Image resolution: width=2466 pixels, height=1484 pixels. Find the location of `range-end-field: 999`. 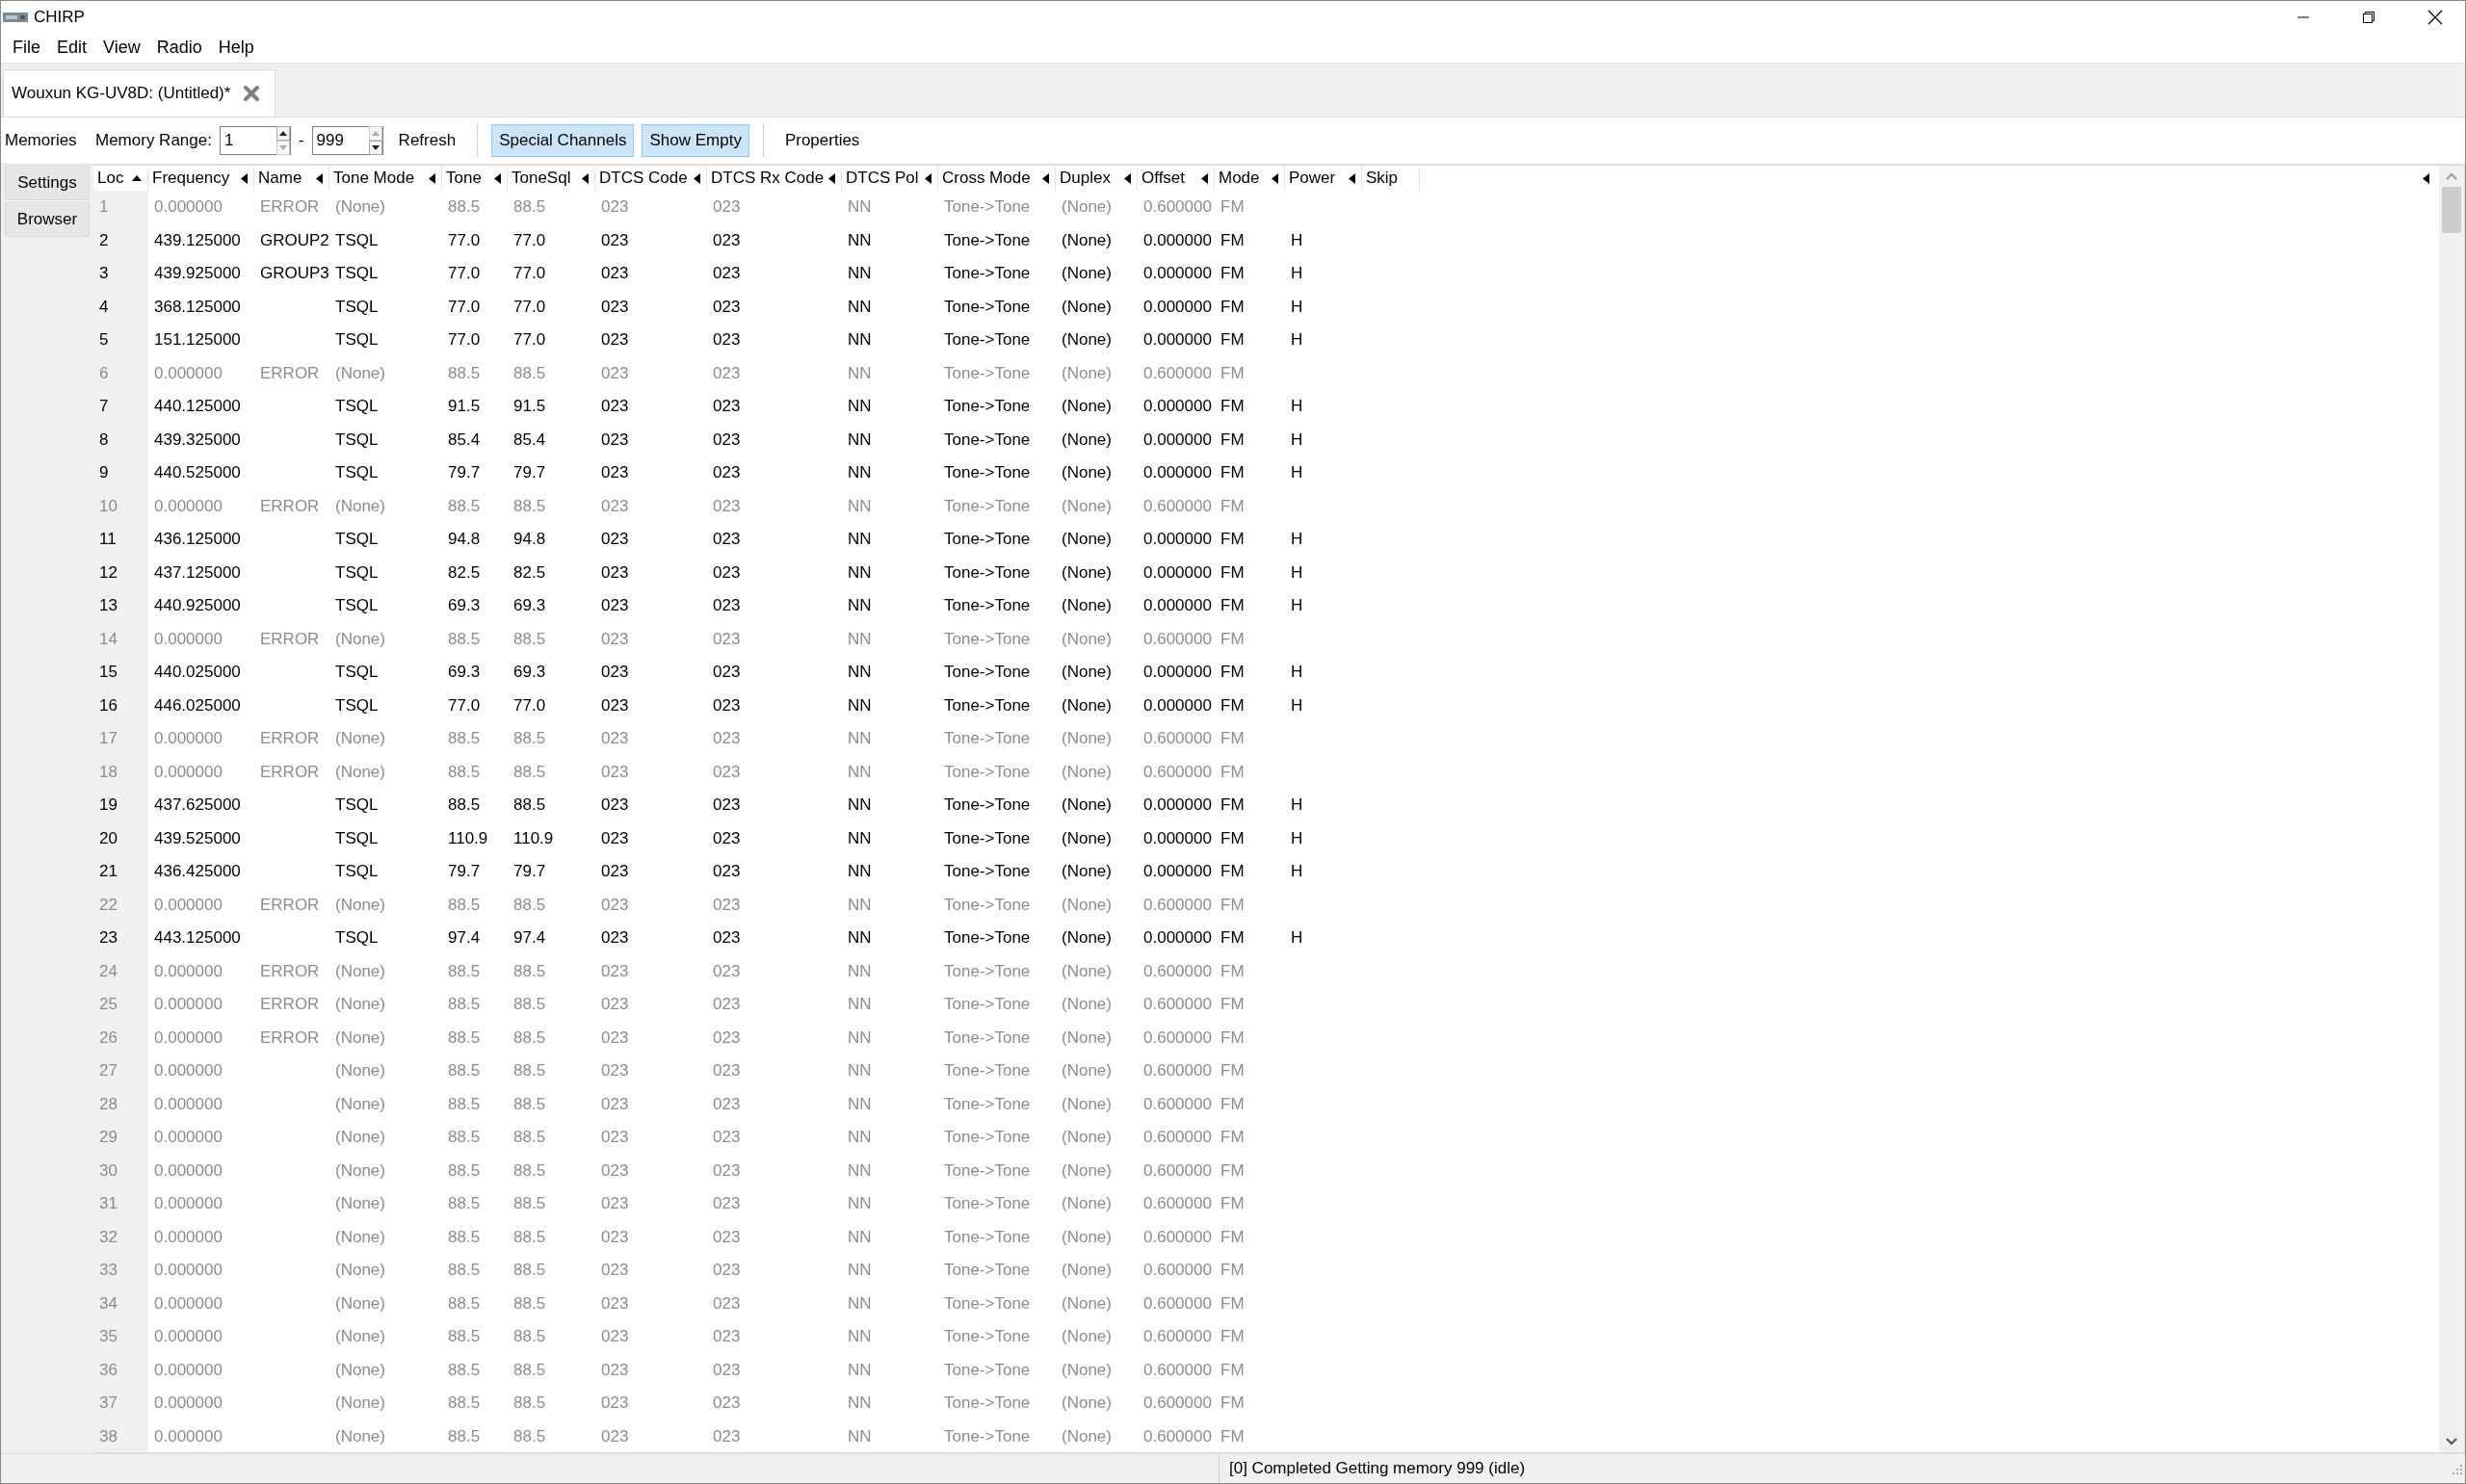

range-end-field: 999 is located at coordinates (347, 141).